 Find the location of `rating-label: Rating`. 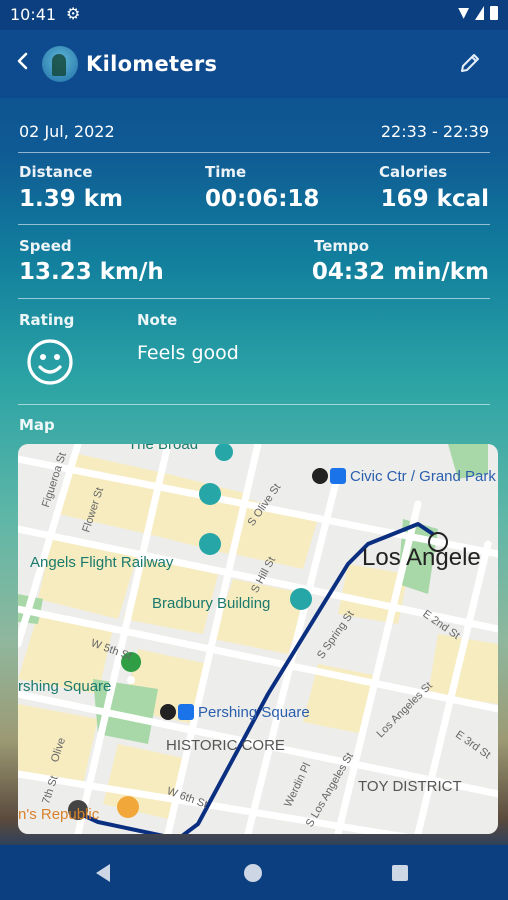

rating-label: Rating is located at coordinates (47, 320).